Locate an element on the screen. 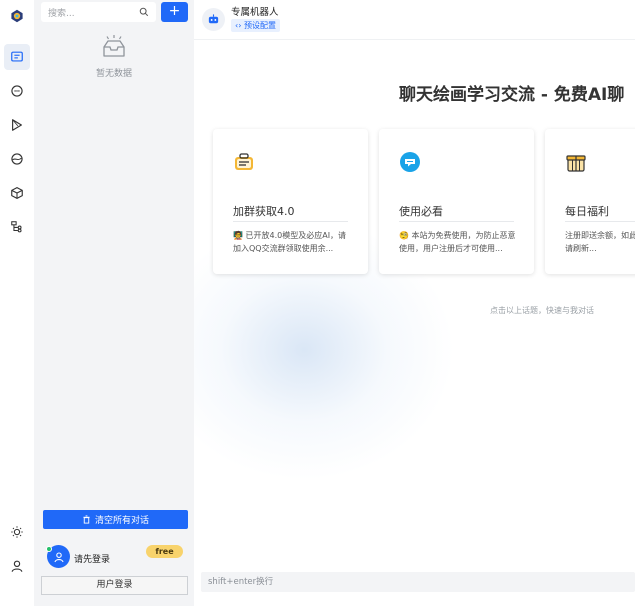 This screenshot has height=606, width=635. message-input: shift+enter换行 is located at coordinates (418, 582).